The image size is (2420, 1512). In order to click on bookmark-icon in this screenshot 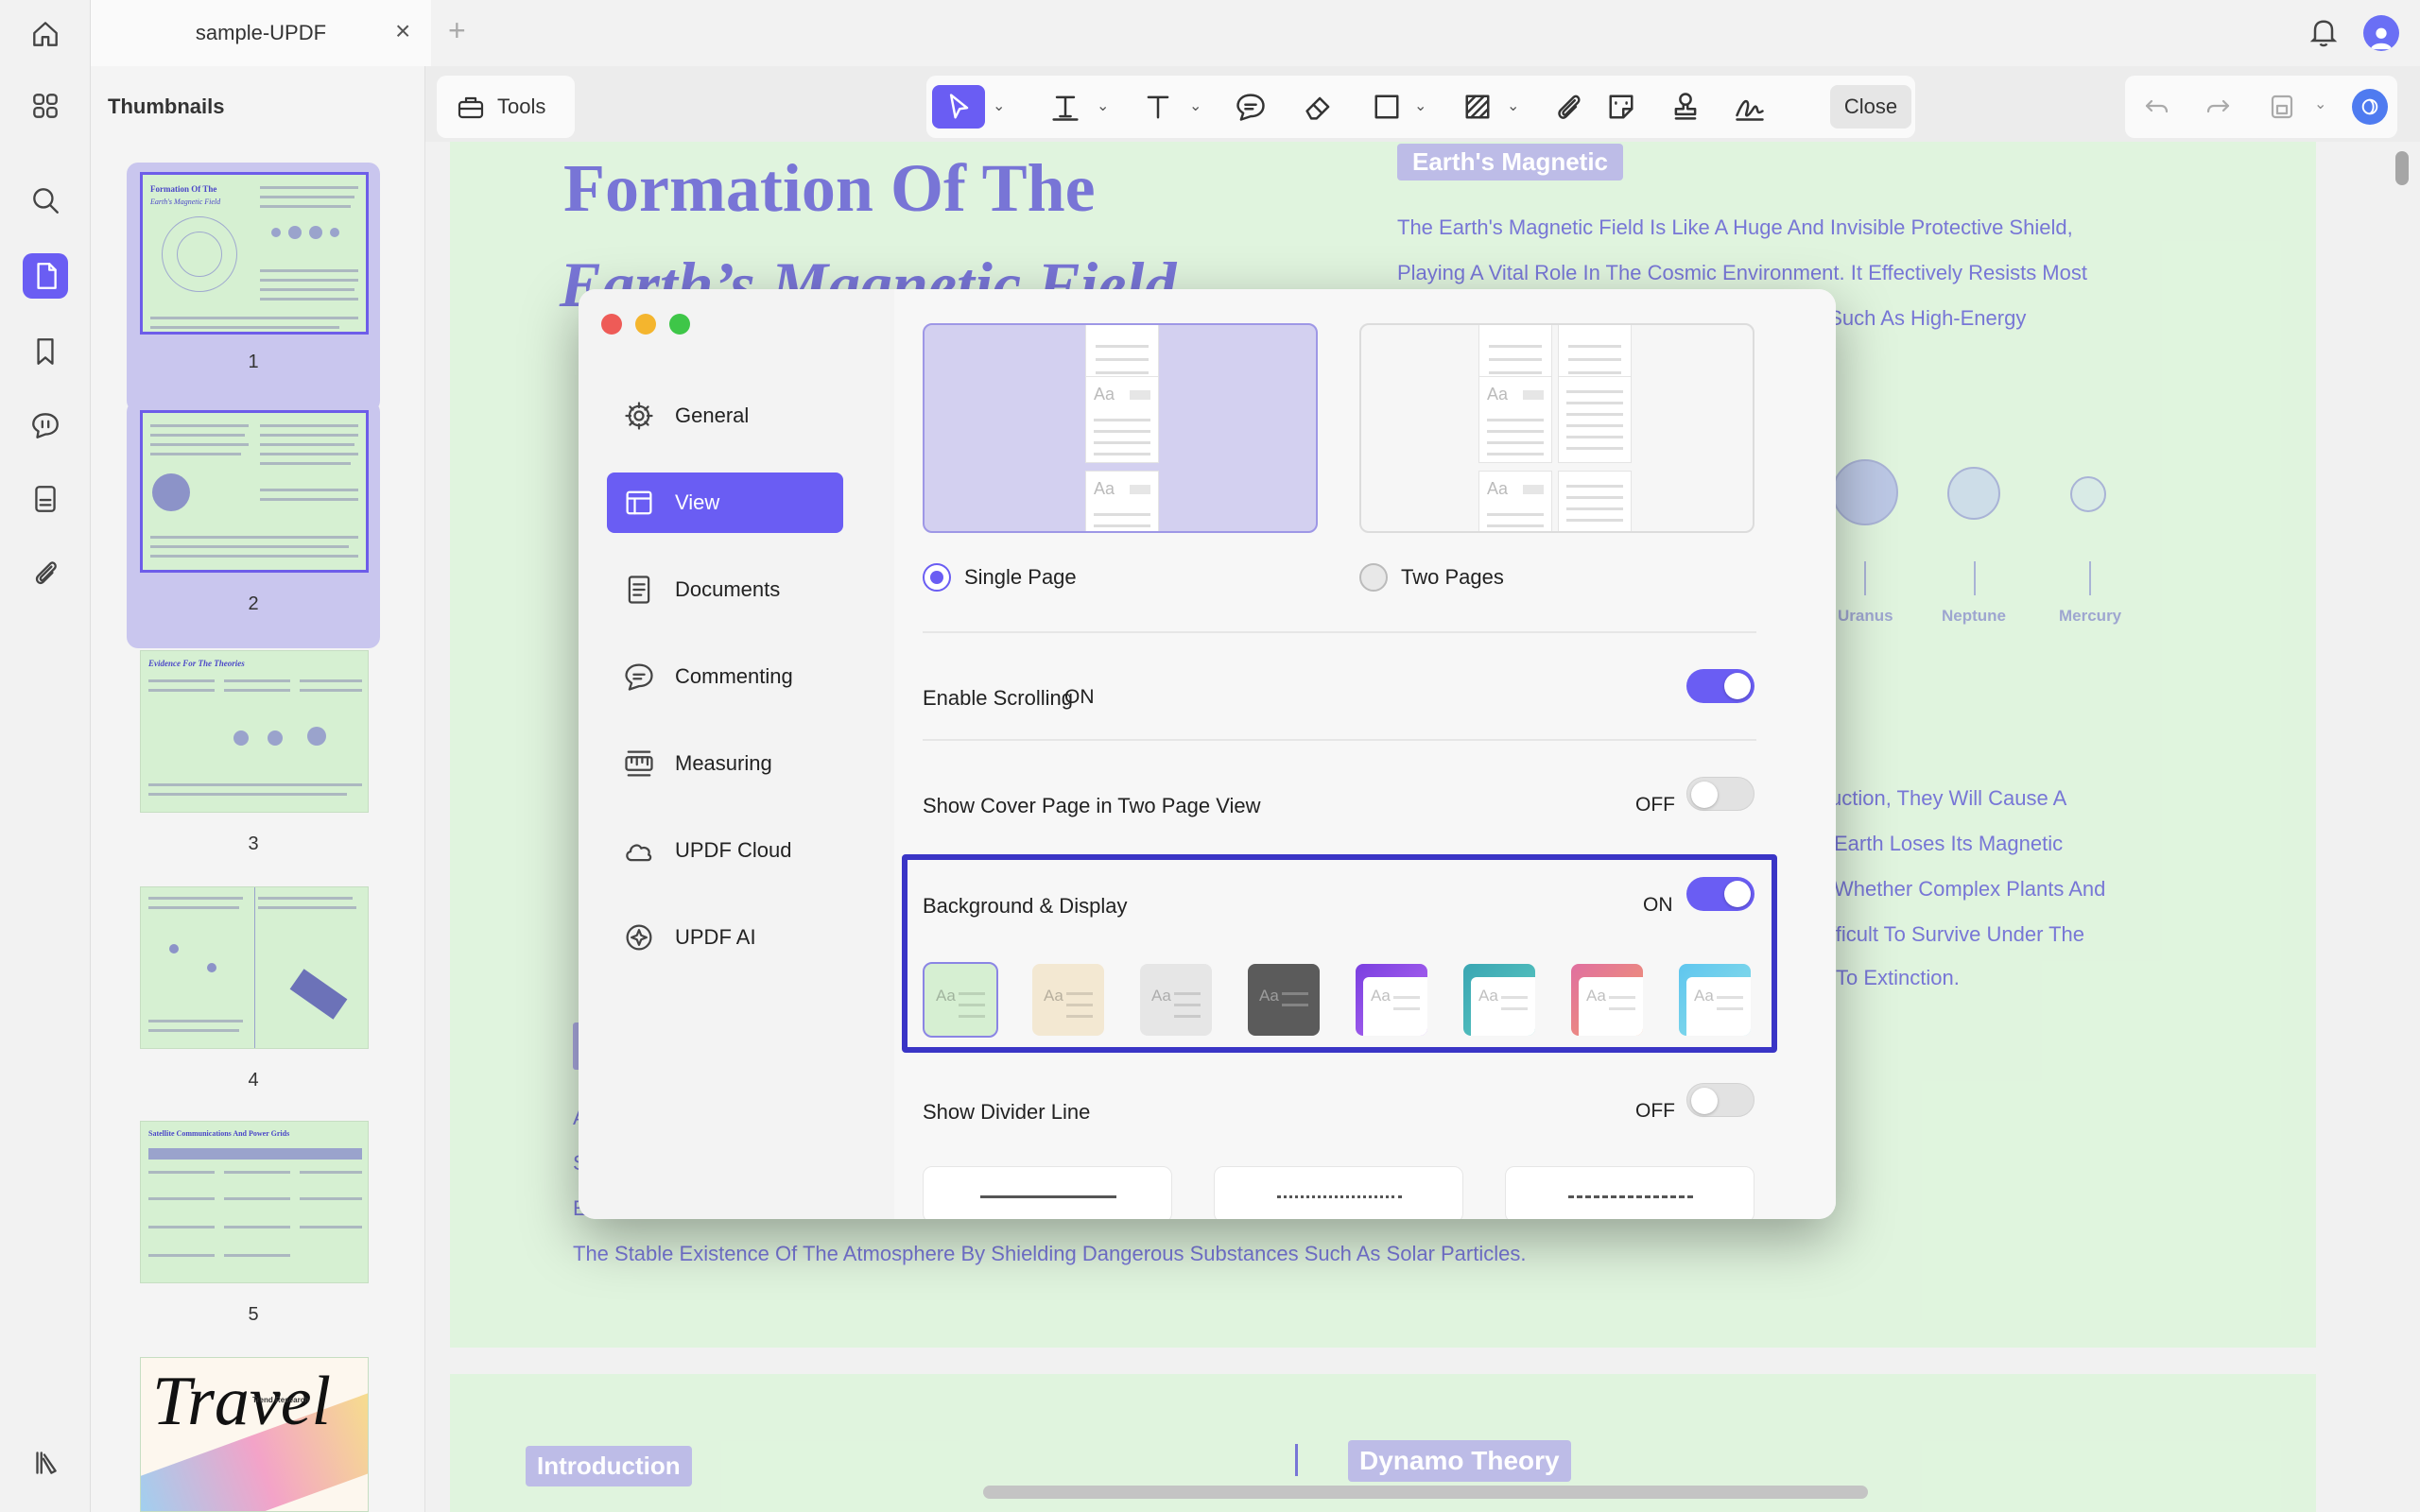, I will do `click(45, 351)`.